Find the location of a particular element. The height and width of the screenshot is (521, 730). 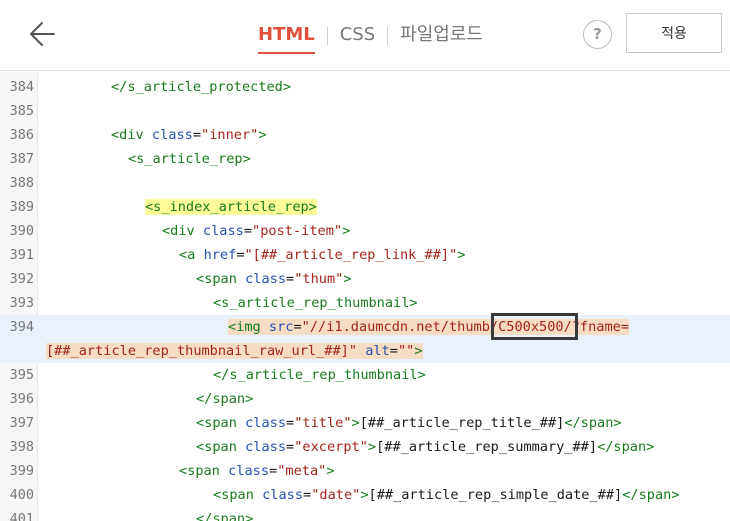

code-token: href is located at coordinates (220, 255).